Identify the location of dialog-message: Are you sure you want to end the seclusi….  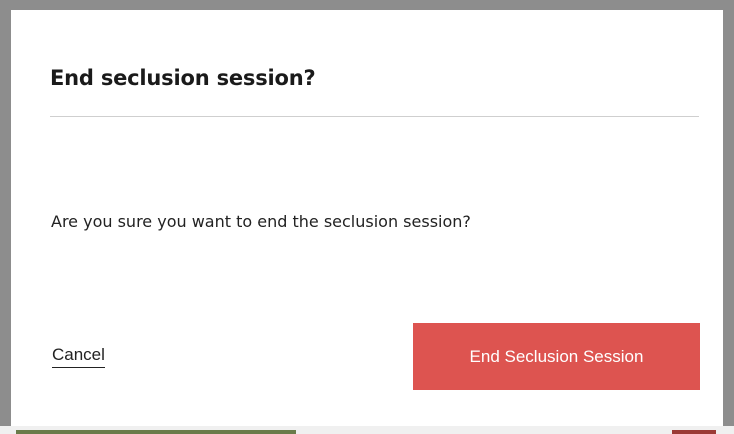
(261, 221).